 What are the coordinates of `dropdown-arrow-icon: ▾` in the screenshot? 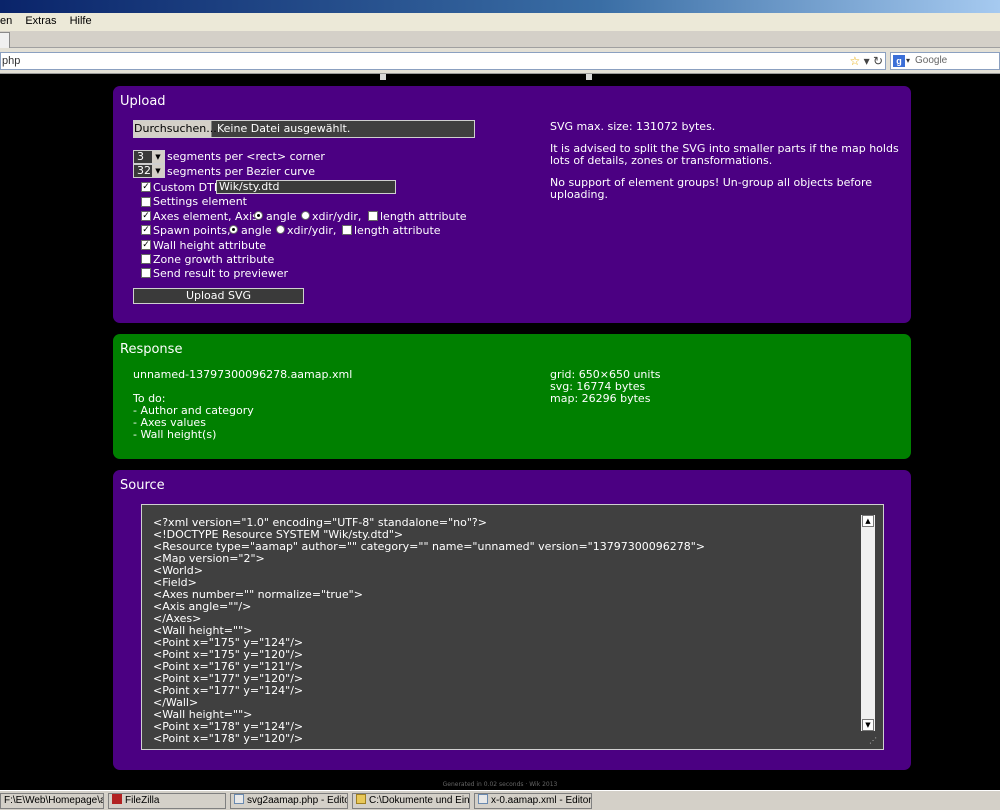 It's located at (867, 61).